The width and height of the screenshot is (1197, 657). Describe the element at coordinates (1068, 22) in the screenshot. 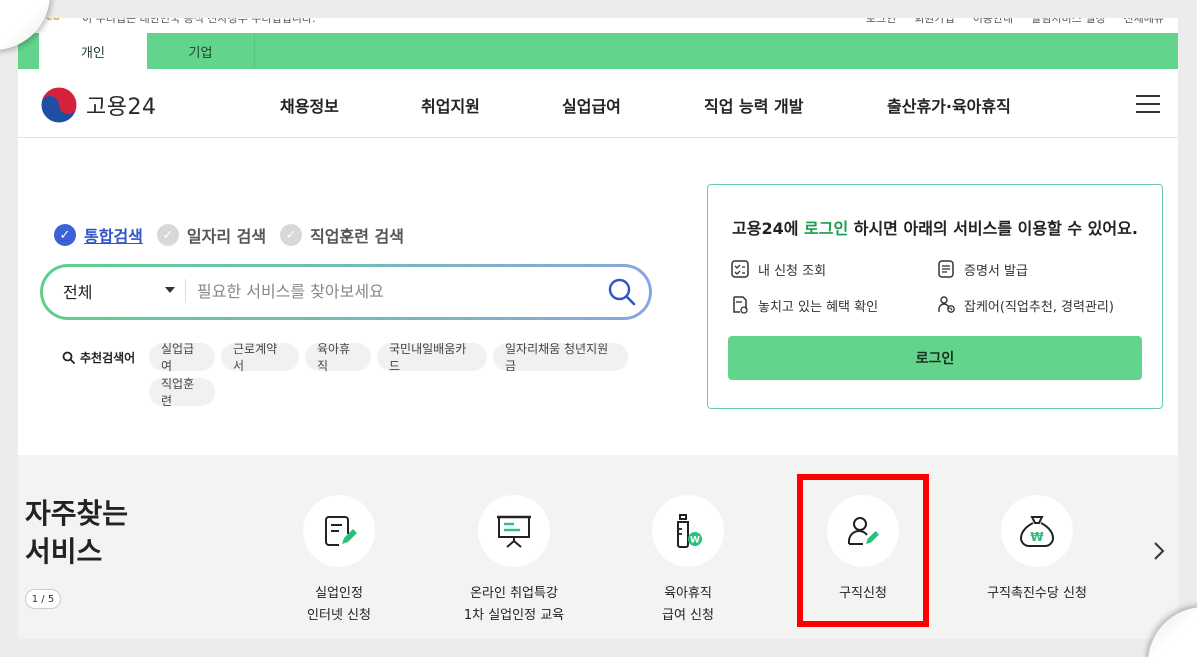

I see `utility-link-alerts: 알림서비스 설정` at that location.